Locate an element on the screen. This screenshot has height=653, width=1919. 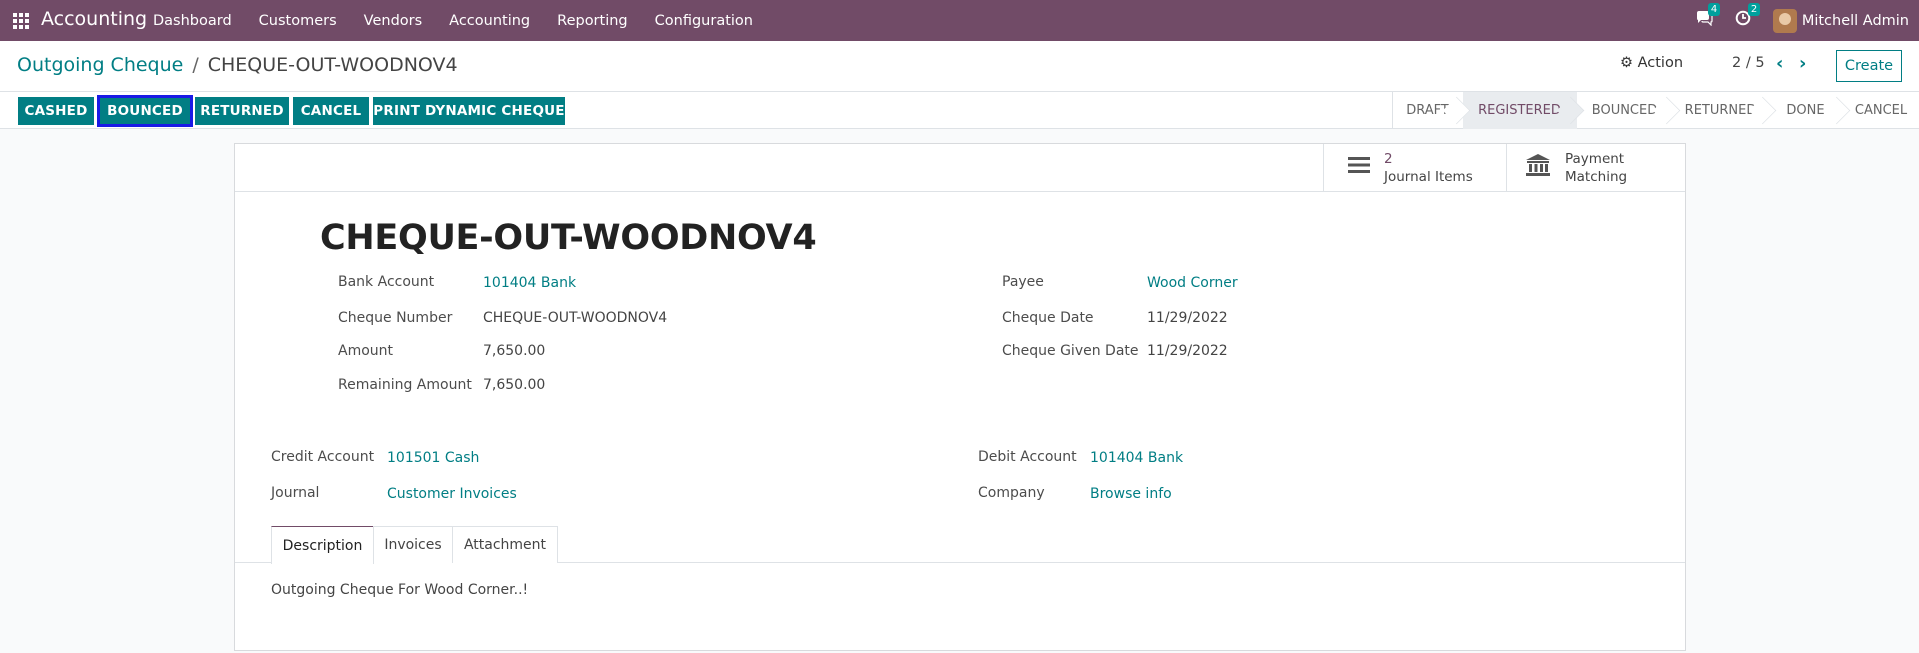
menu-item-customers: Customers is located at coordinates (298, 21).